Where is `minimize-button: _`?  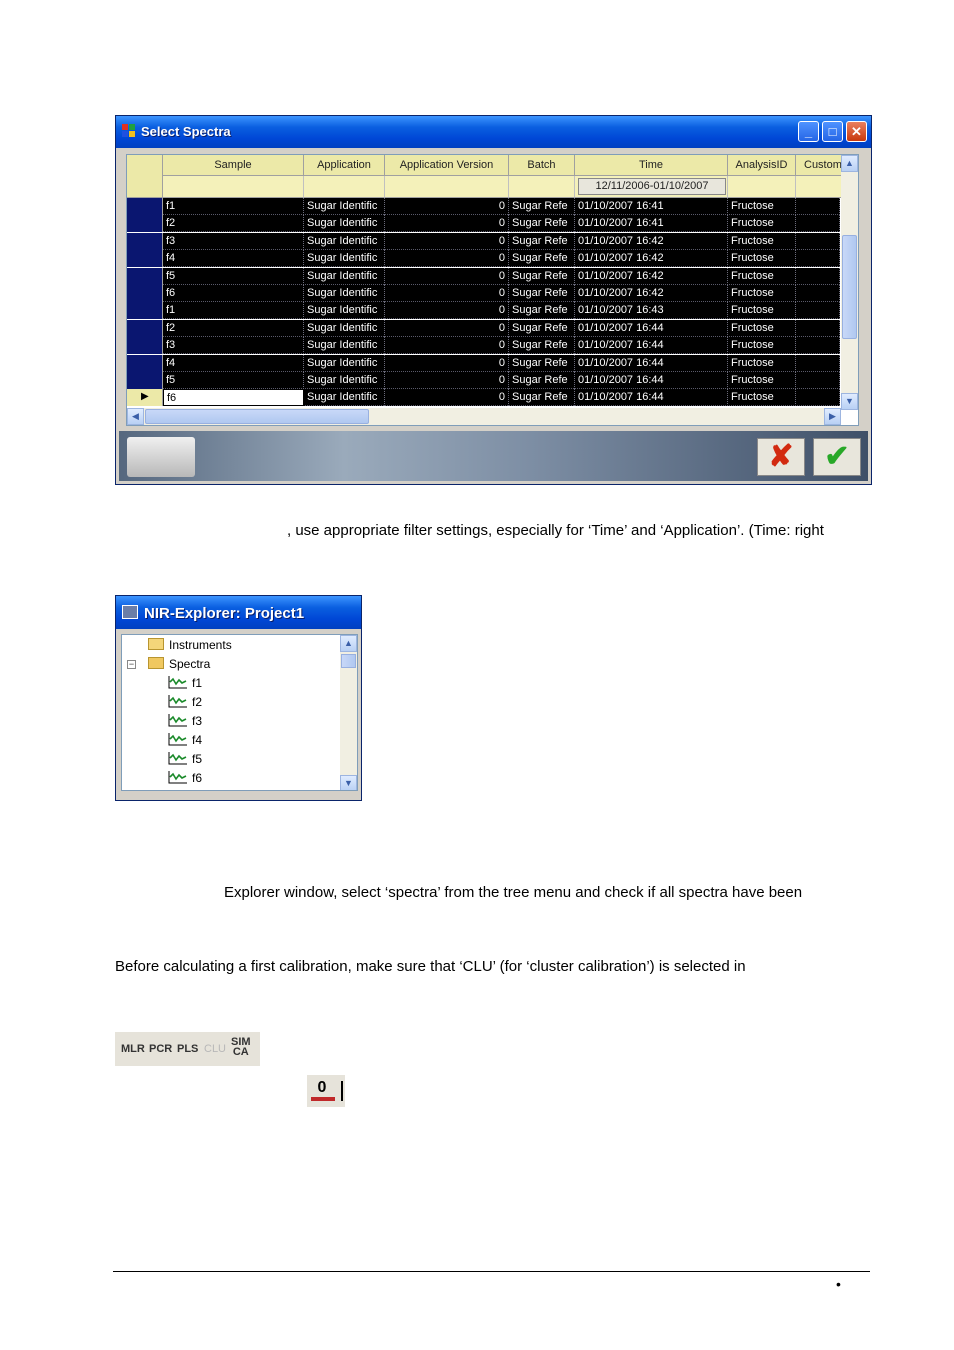 minimize-button: _ is located at coordinates (808, 131).